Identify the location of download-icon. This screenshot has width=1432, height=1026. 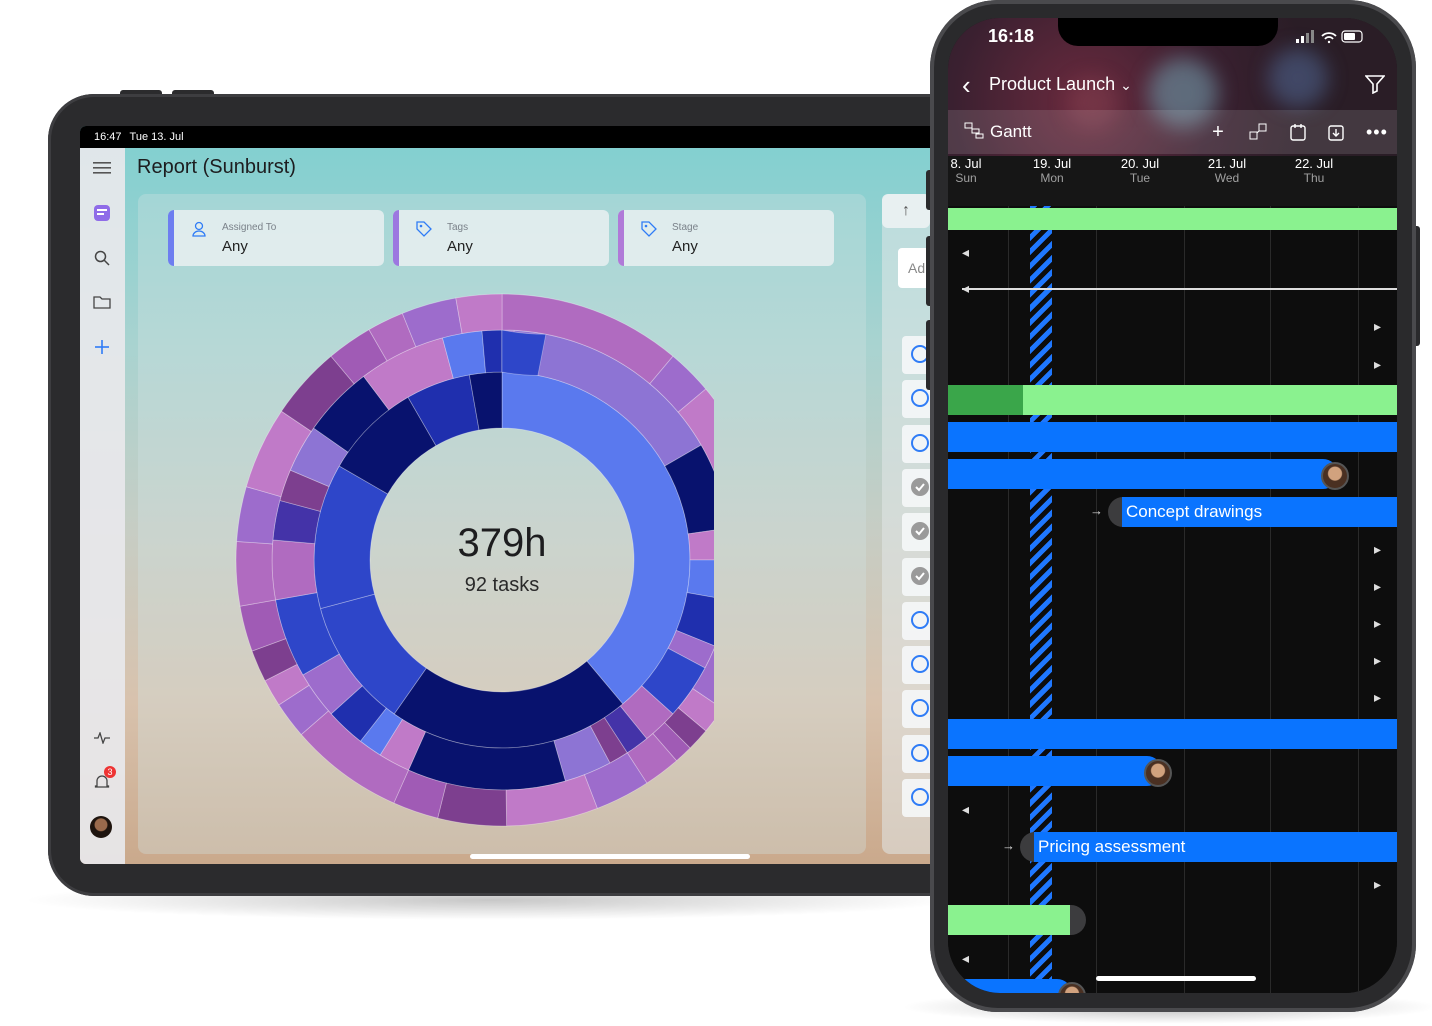
(1336, 132).